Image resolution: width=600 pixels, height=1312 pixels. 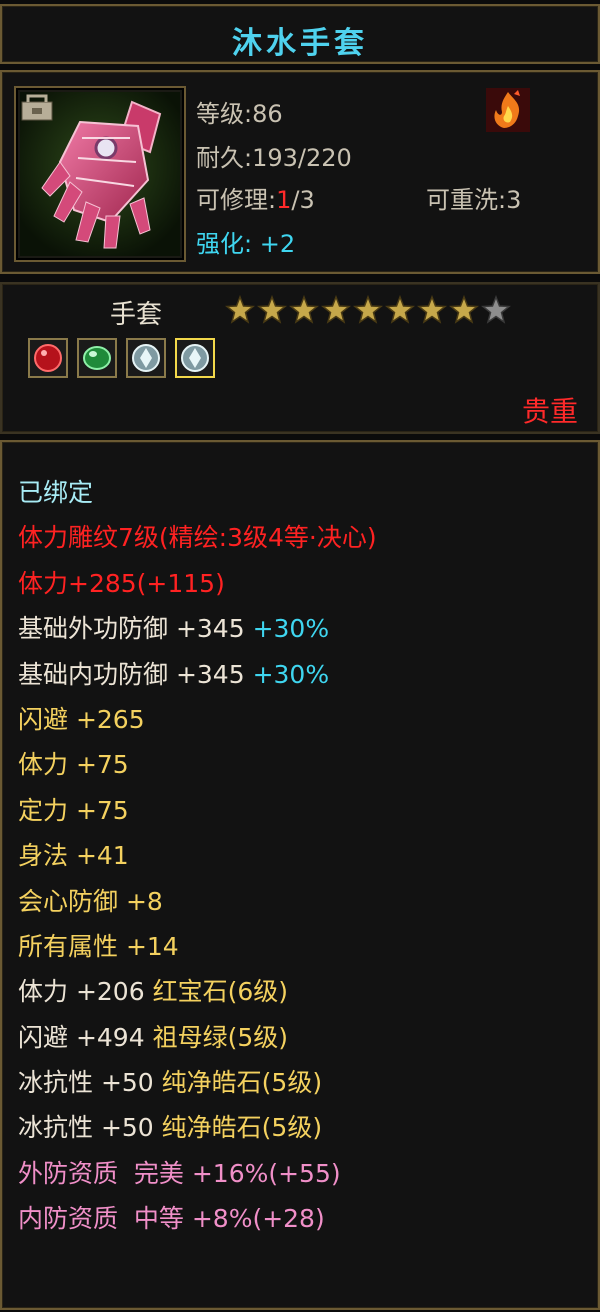 I want to click on attr-line: 体力 +75, so click(x=73, y=765).